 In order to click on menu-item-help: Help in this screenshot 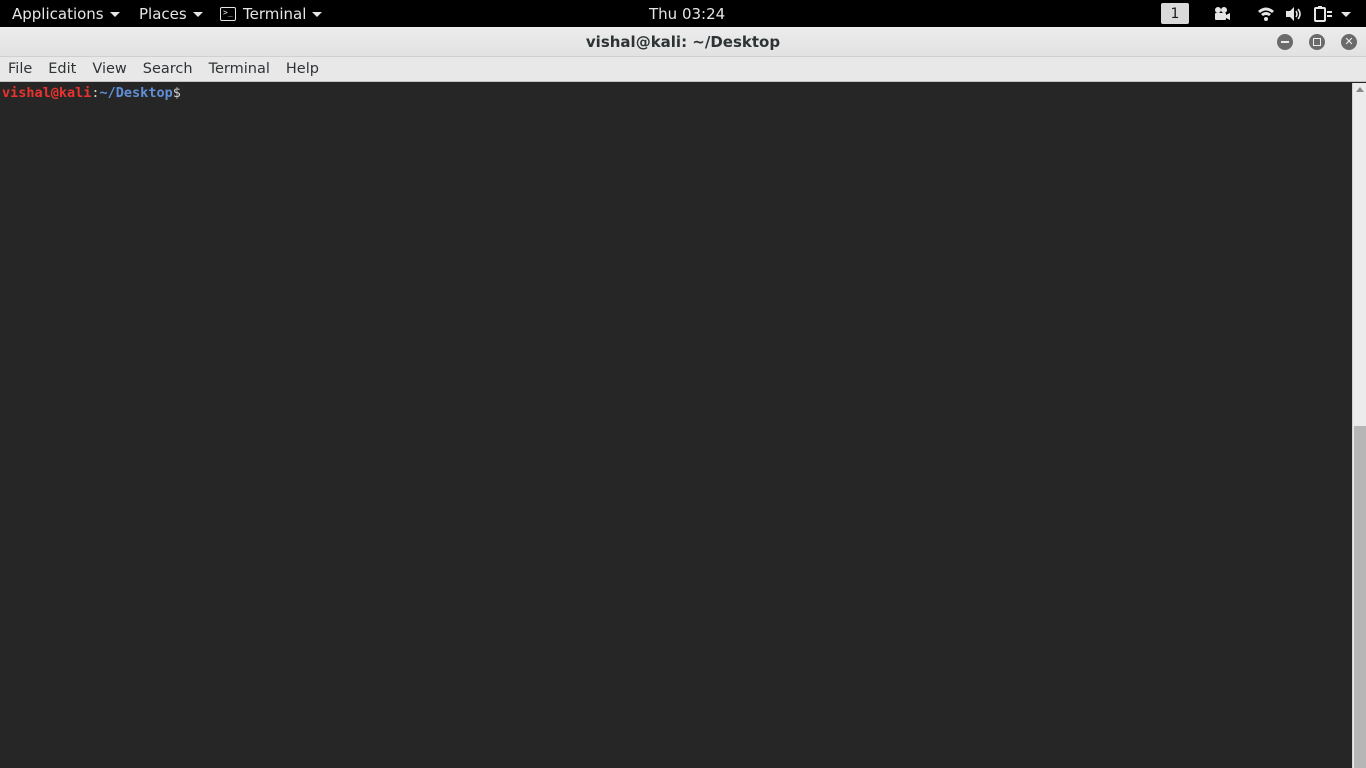, I will do `click(302, 69)`.